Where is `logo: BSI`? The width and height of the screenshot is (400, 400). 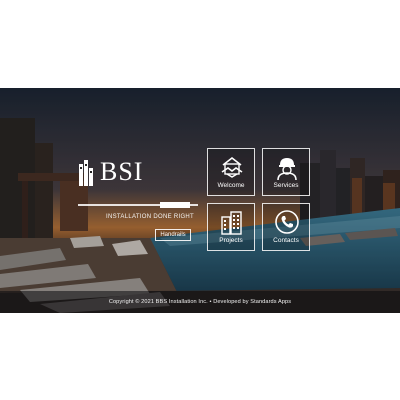
logo: BSI is located at coordinates (138, 172).